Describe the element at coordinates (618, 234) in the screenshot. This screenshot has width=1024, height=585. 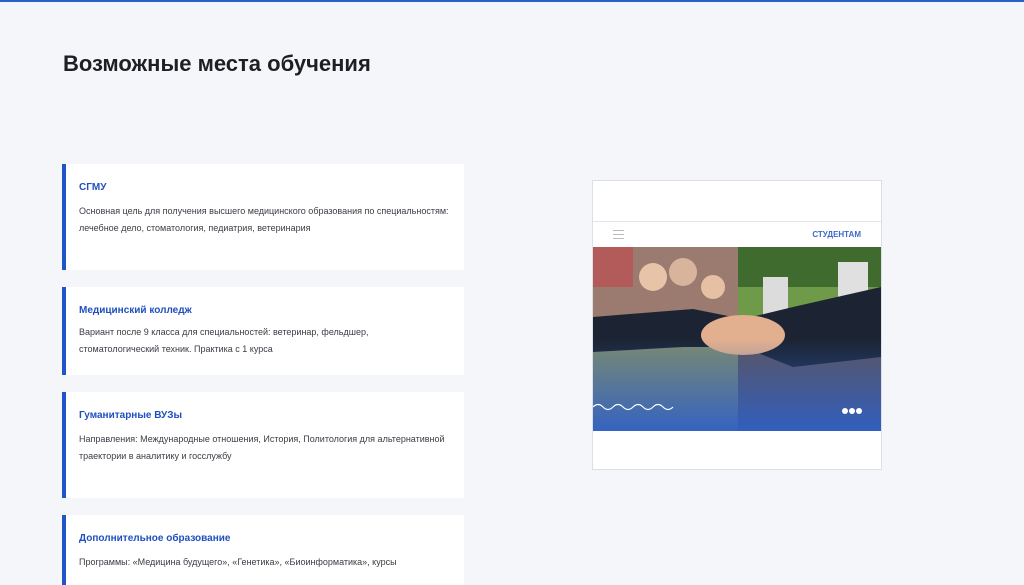
I see `hamburger-icon` at that location.